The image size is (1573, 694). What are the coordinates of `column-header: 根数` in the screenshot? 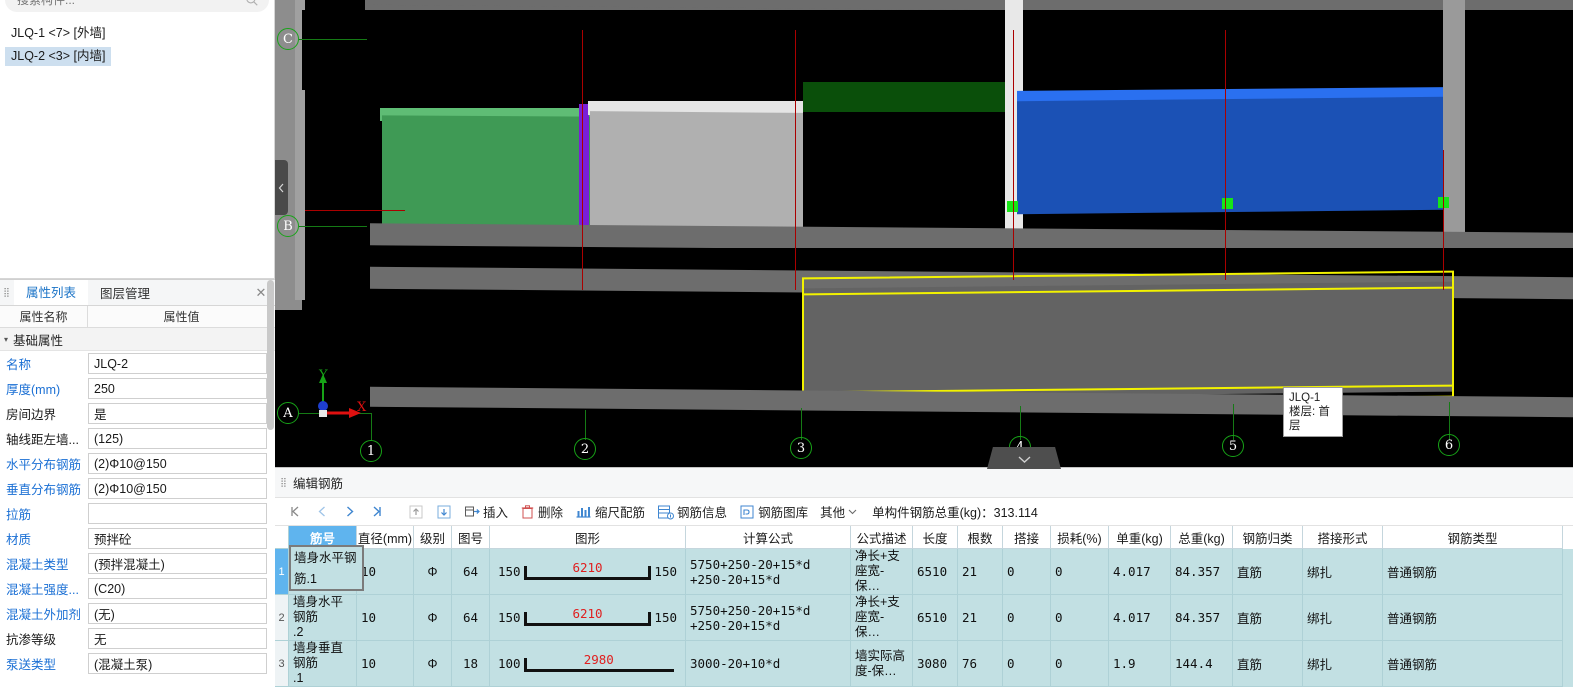 It's located at (980, 537).